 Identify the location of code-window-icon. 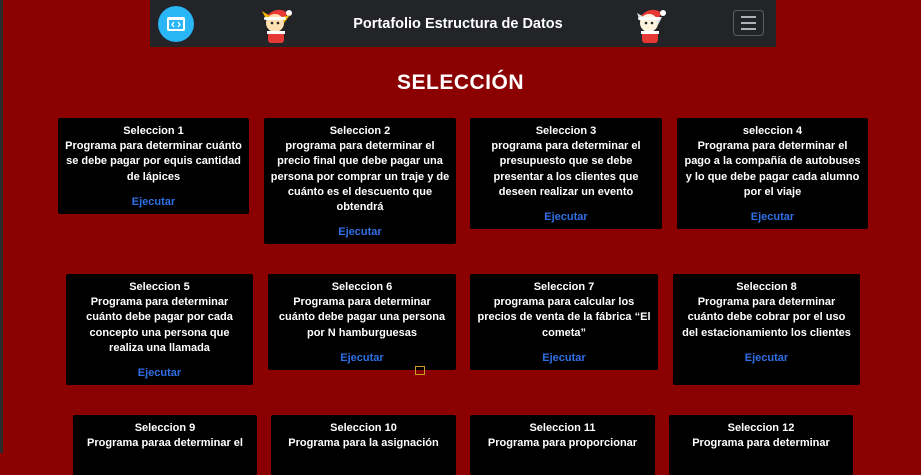
(176, 24).